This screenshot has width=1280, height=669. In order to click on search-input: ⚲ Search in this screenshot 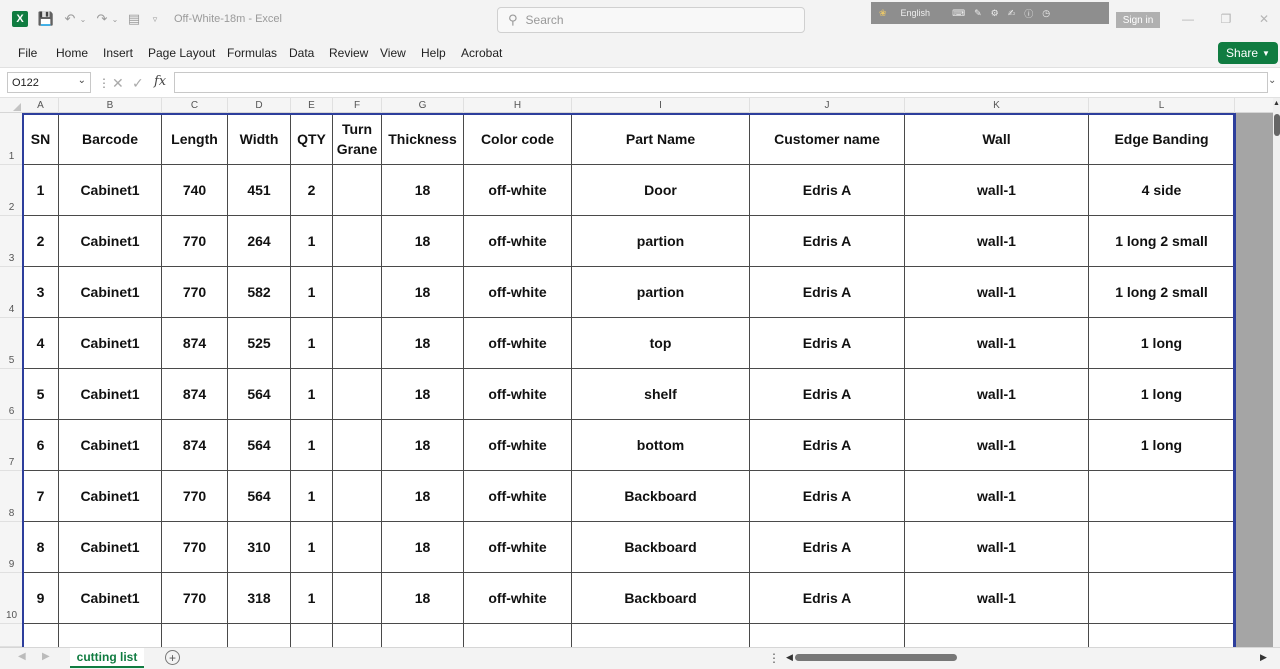, I will do `click(651, 20)`.